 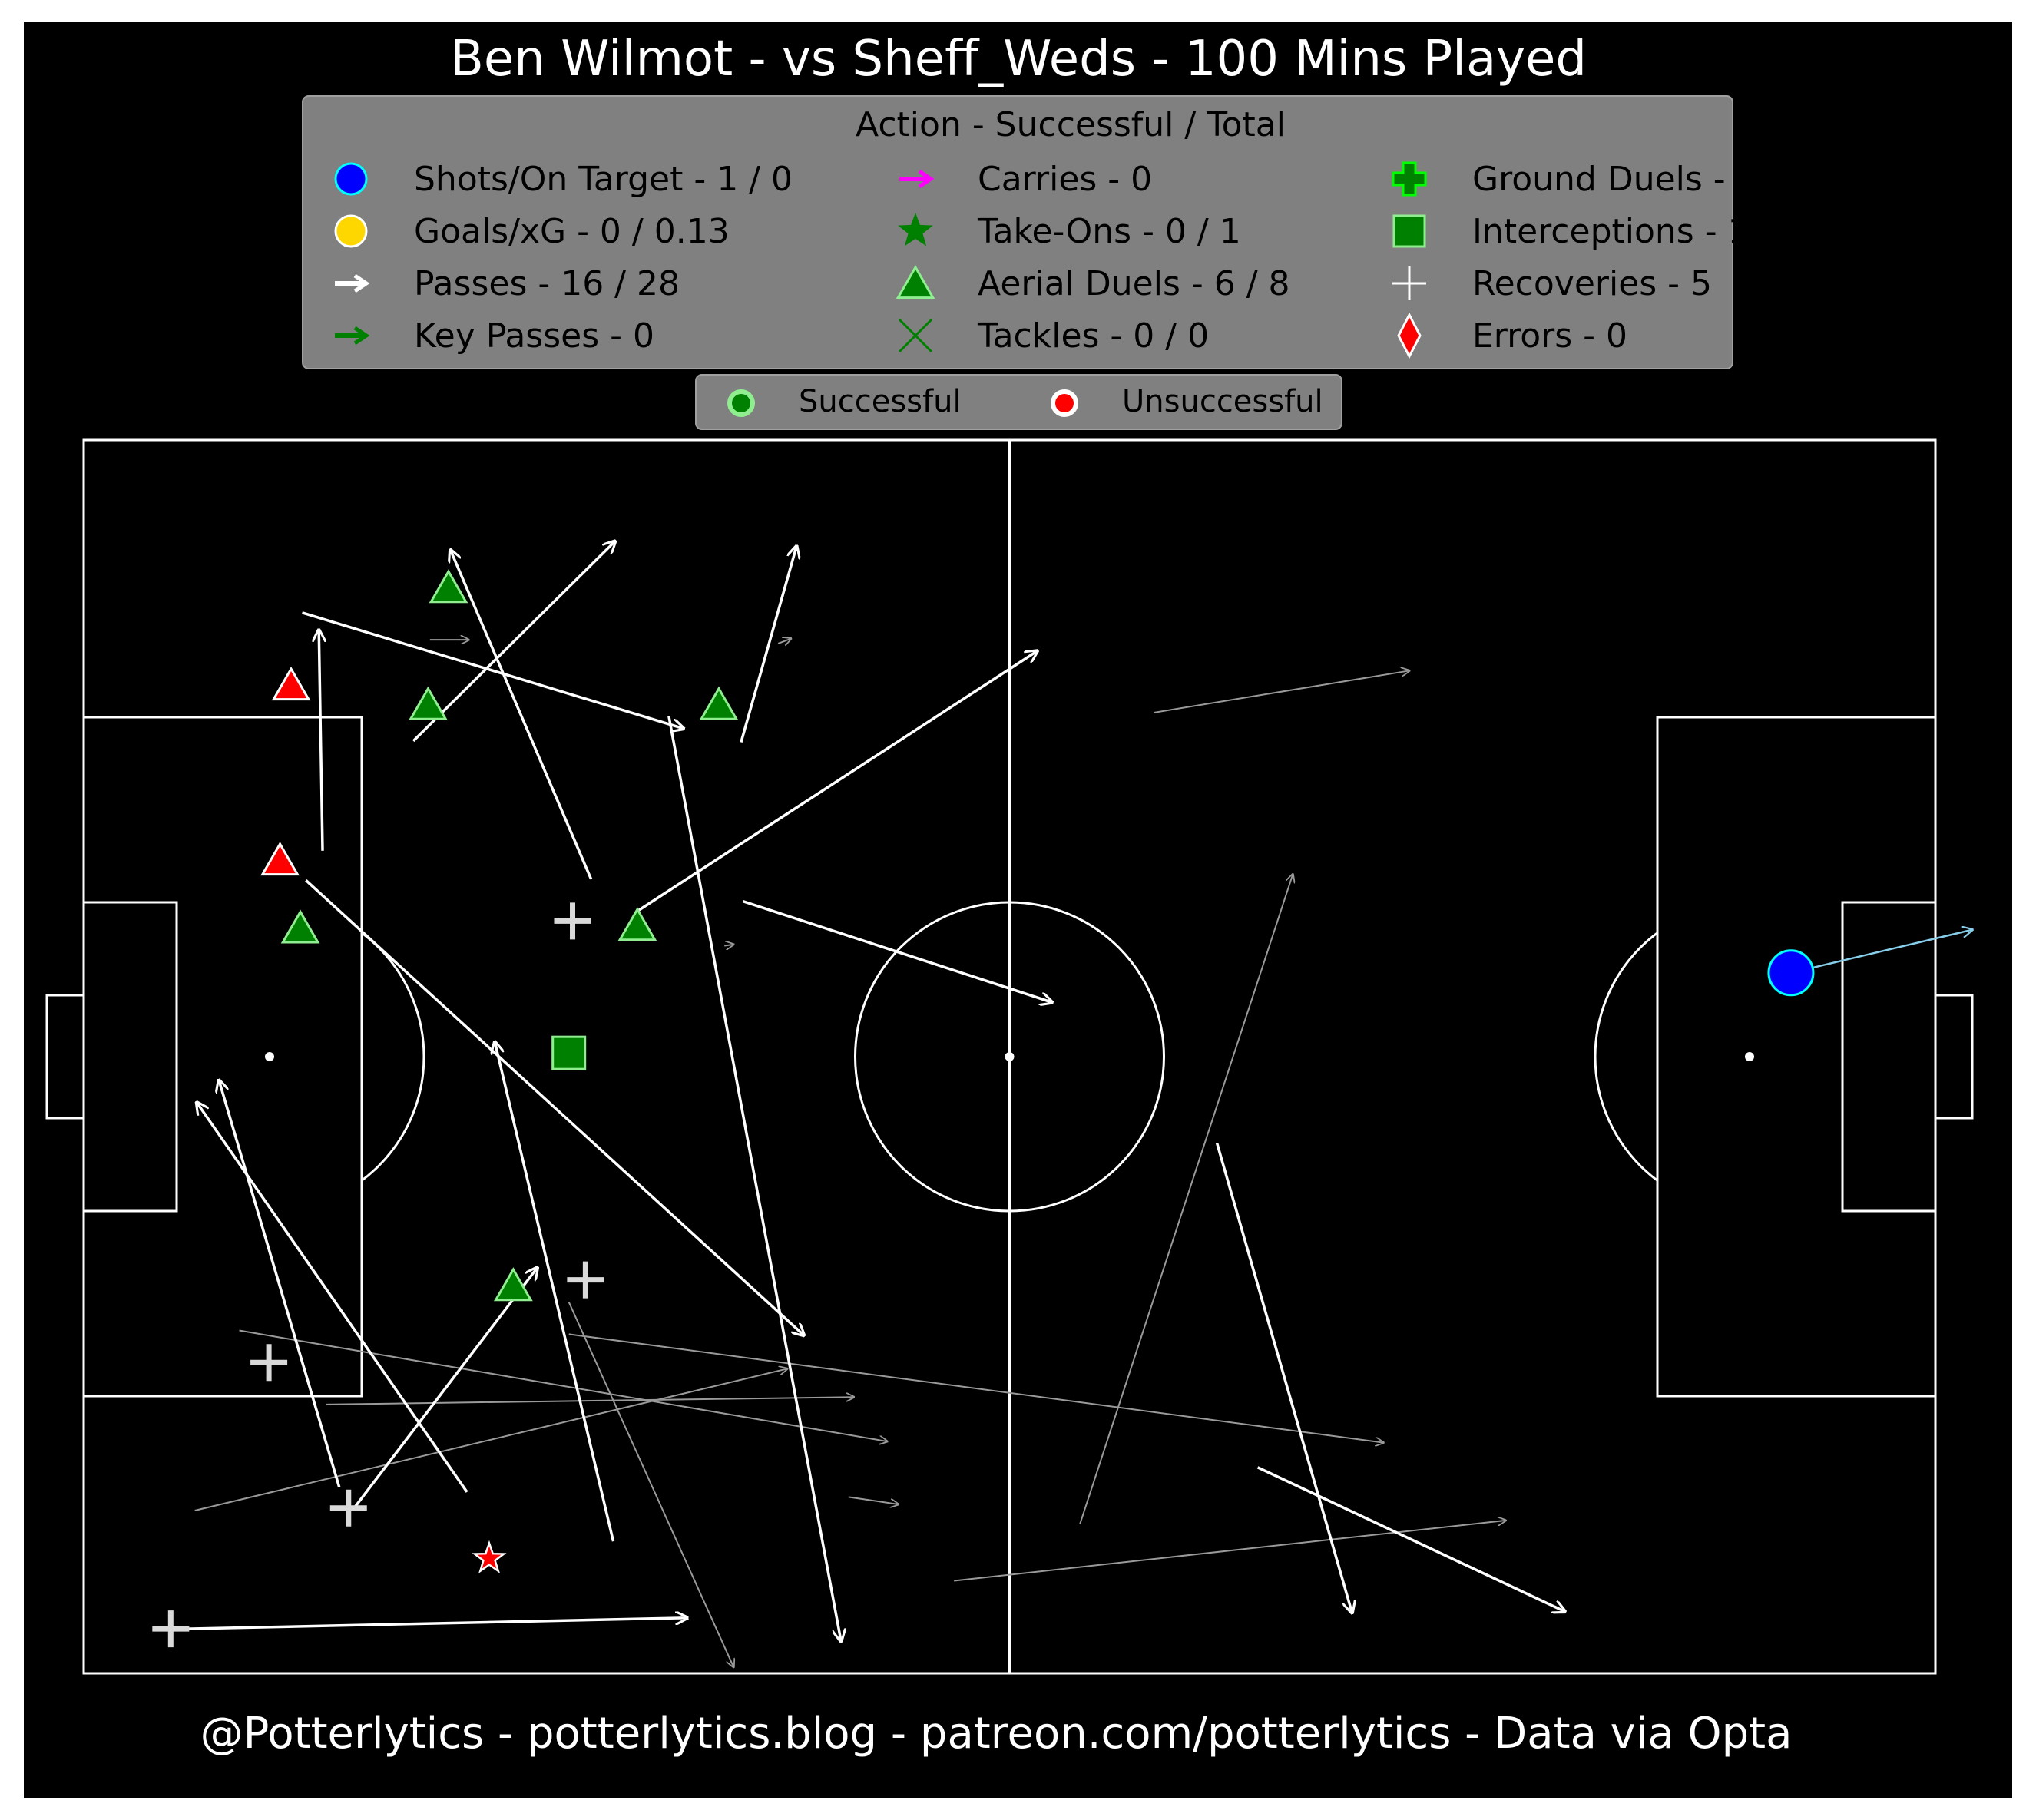 I want to click on interception-marker, so click(x=569, y=1052).